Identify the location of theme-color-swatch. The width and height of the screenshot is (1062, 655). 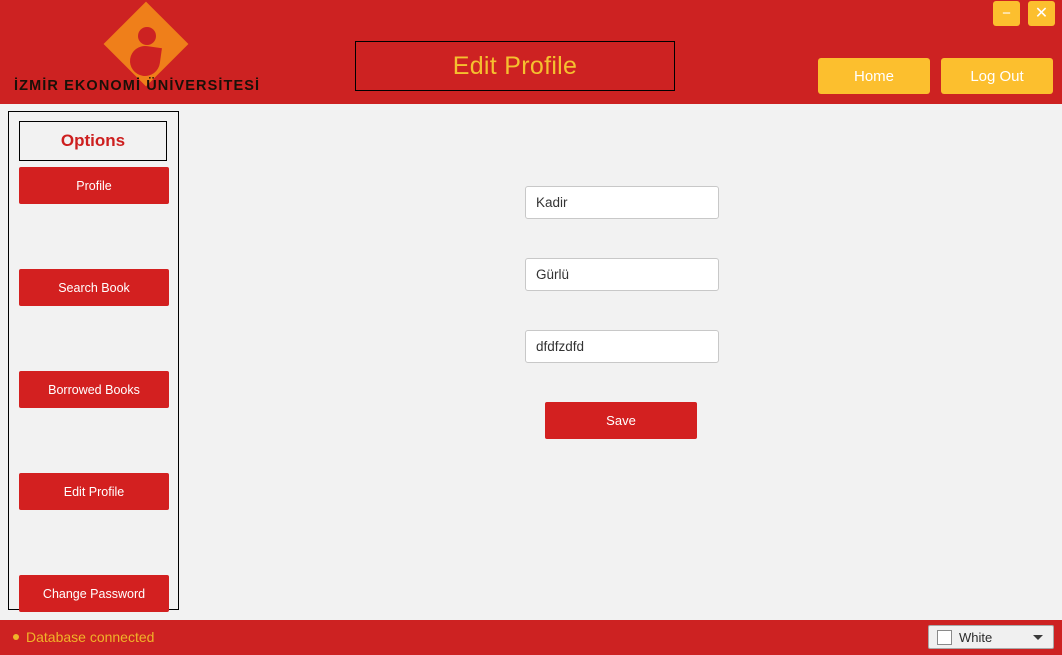
(944, 637).